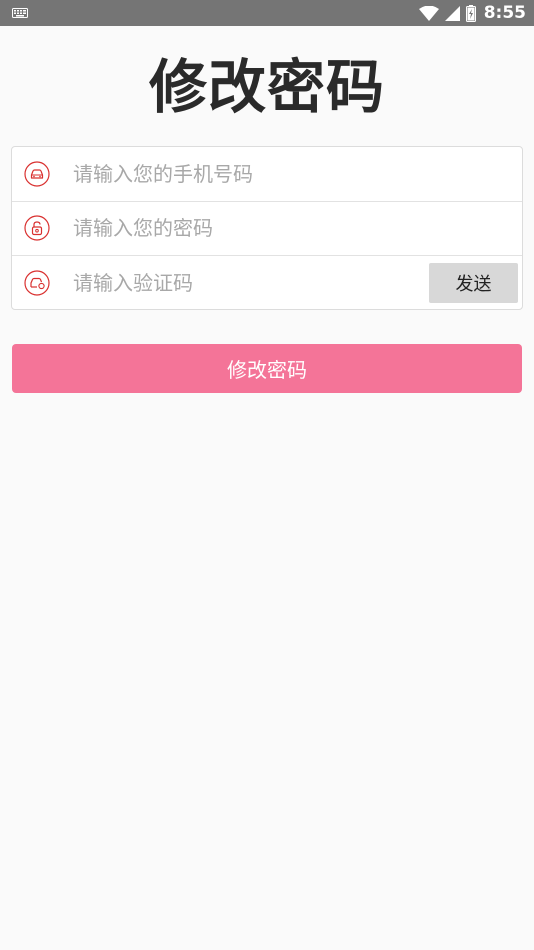 Image resolution: width=534 pixels, height=950 pixels. What do you see at coordinates (20, 13) in the screenshot?
I see `keyboard-icon` at bounding box center [20, 13].